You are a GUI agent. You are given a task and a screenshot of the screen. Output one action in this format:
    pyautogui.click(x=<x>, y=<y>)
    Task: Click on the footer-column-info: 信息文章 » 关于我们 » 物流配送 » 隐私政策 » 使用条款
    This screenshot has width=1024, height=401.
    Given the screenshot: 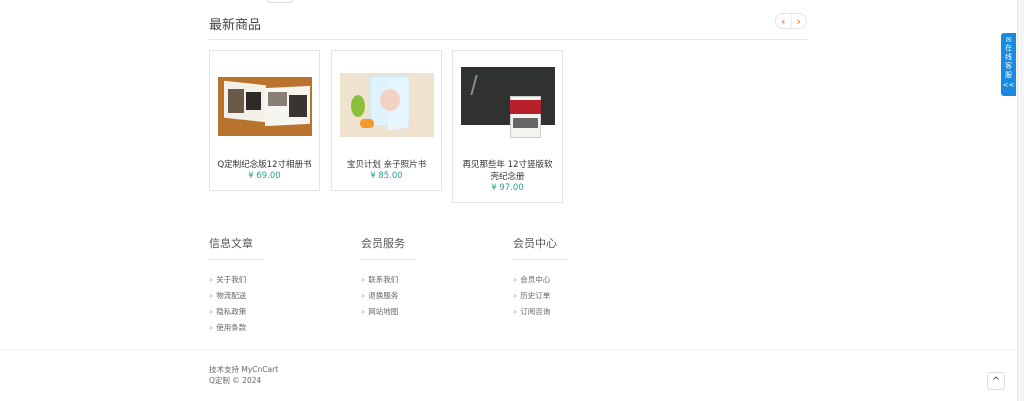 What is the action you would take?
    pyautogui.click(x=236, y=286)
    